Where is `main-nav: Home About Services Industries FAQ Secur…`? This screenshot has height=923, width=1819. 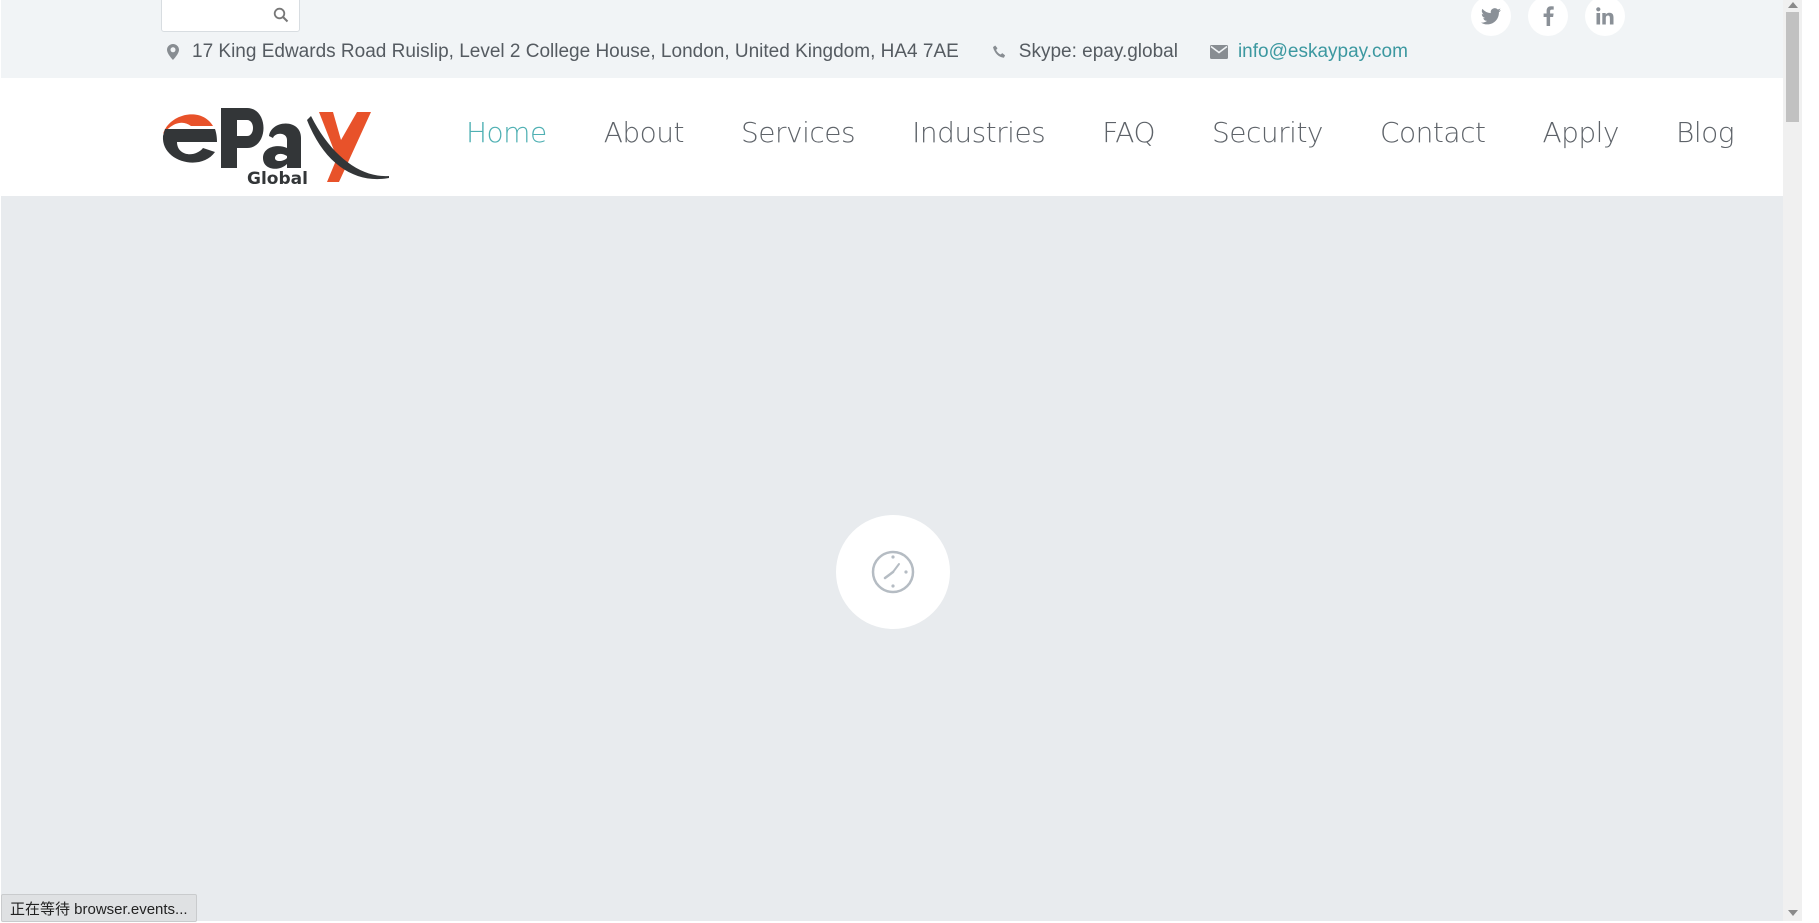
main-nav: Home About Services Industries FAQ Secur… is located at coordinates (1124, 132).